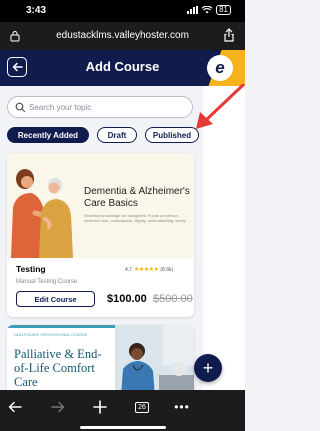 This screenshot has width=320, height=431. I want to click on add-course-fab: +, so click(208, 368).